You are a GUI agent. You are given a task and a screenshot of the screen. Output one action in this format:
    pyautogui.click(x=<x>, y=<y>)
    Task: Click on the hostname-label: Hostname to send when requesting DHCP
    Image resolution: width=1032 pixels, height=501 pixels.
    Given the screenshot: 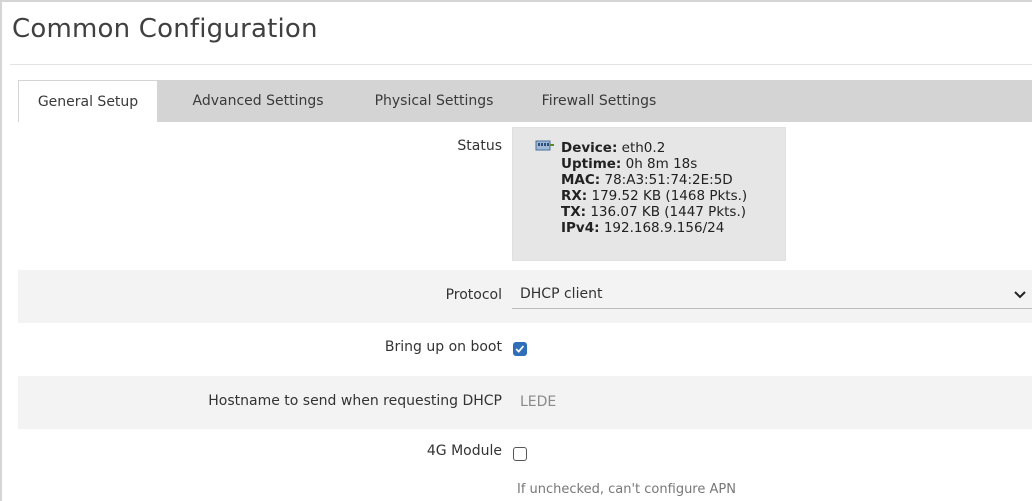 What is the action you would take?
    pyautogui.click(x=355, y=401)
    